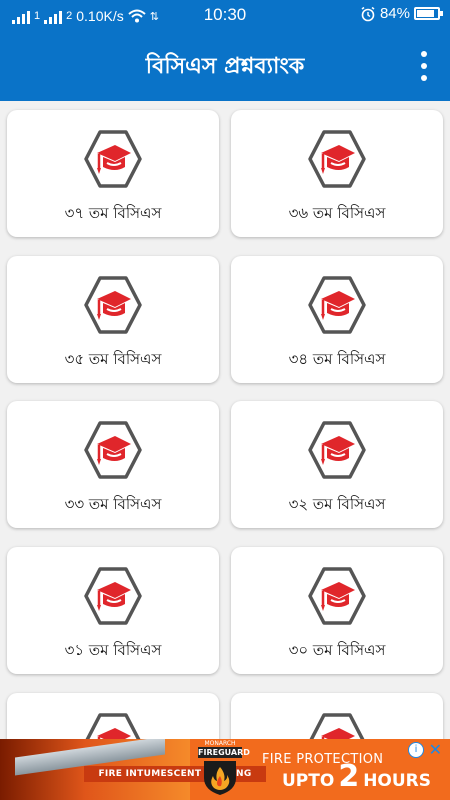 Image resolution: width=450 pixels, height=800 pixels. I want to click on status-right: 84%, so click(401, 13).